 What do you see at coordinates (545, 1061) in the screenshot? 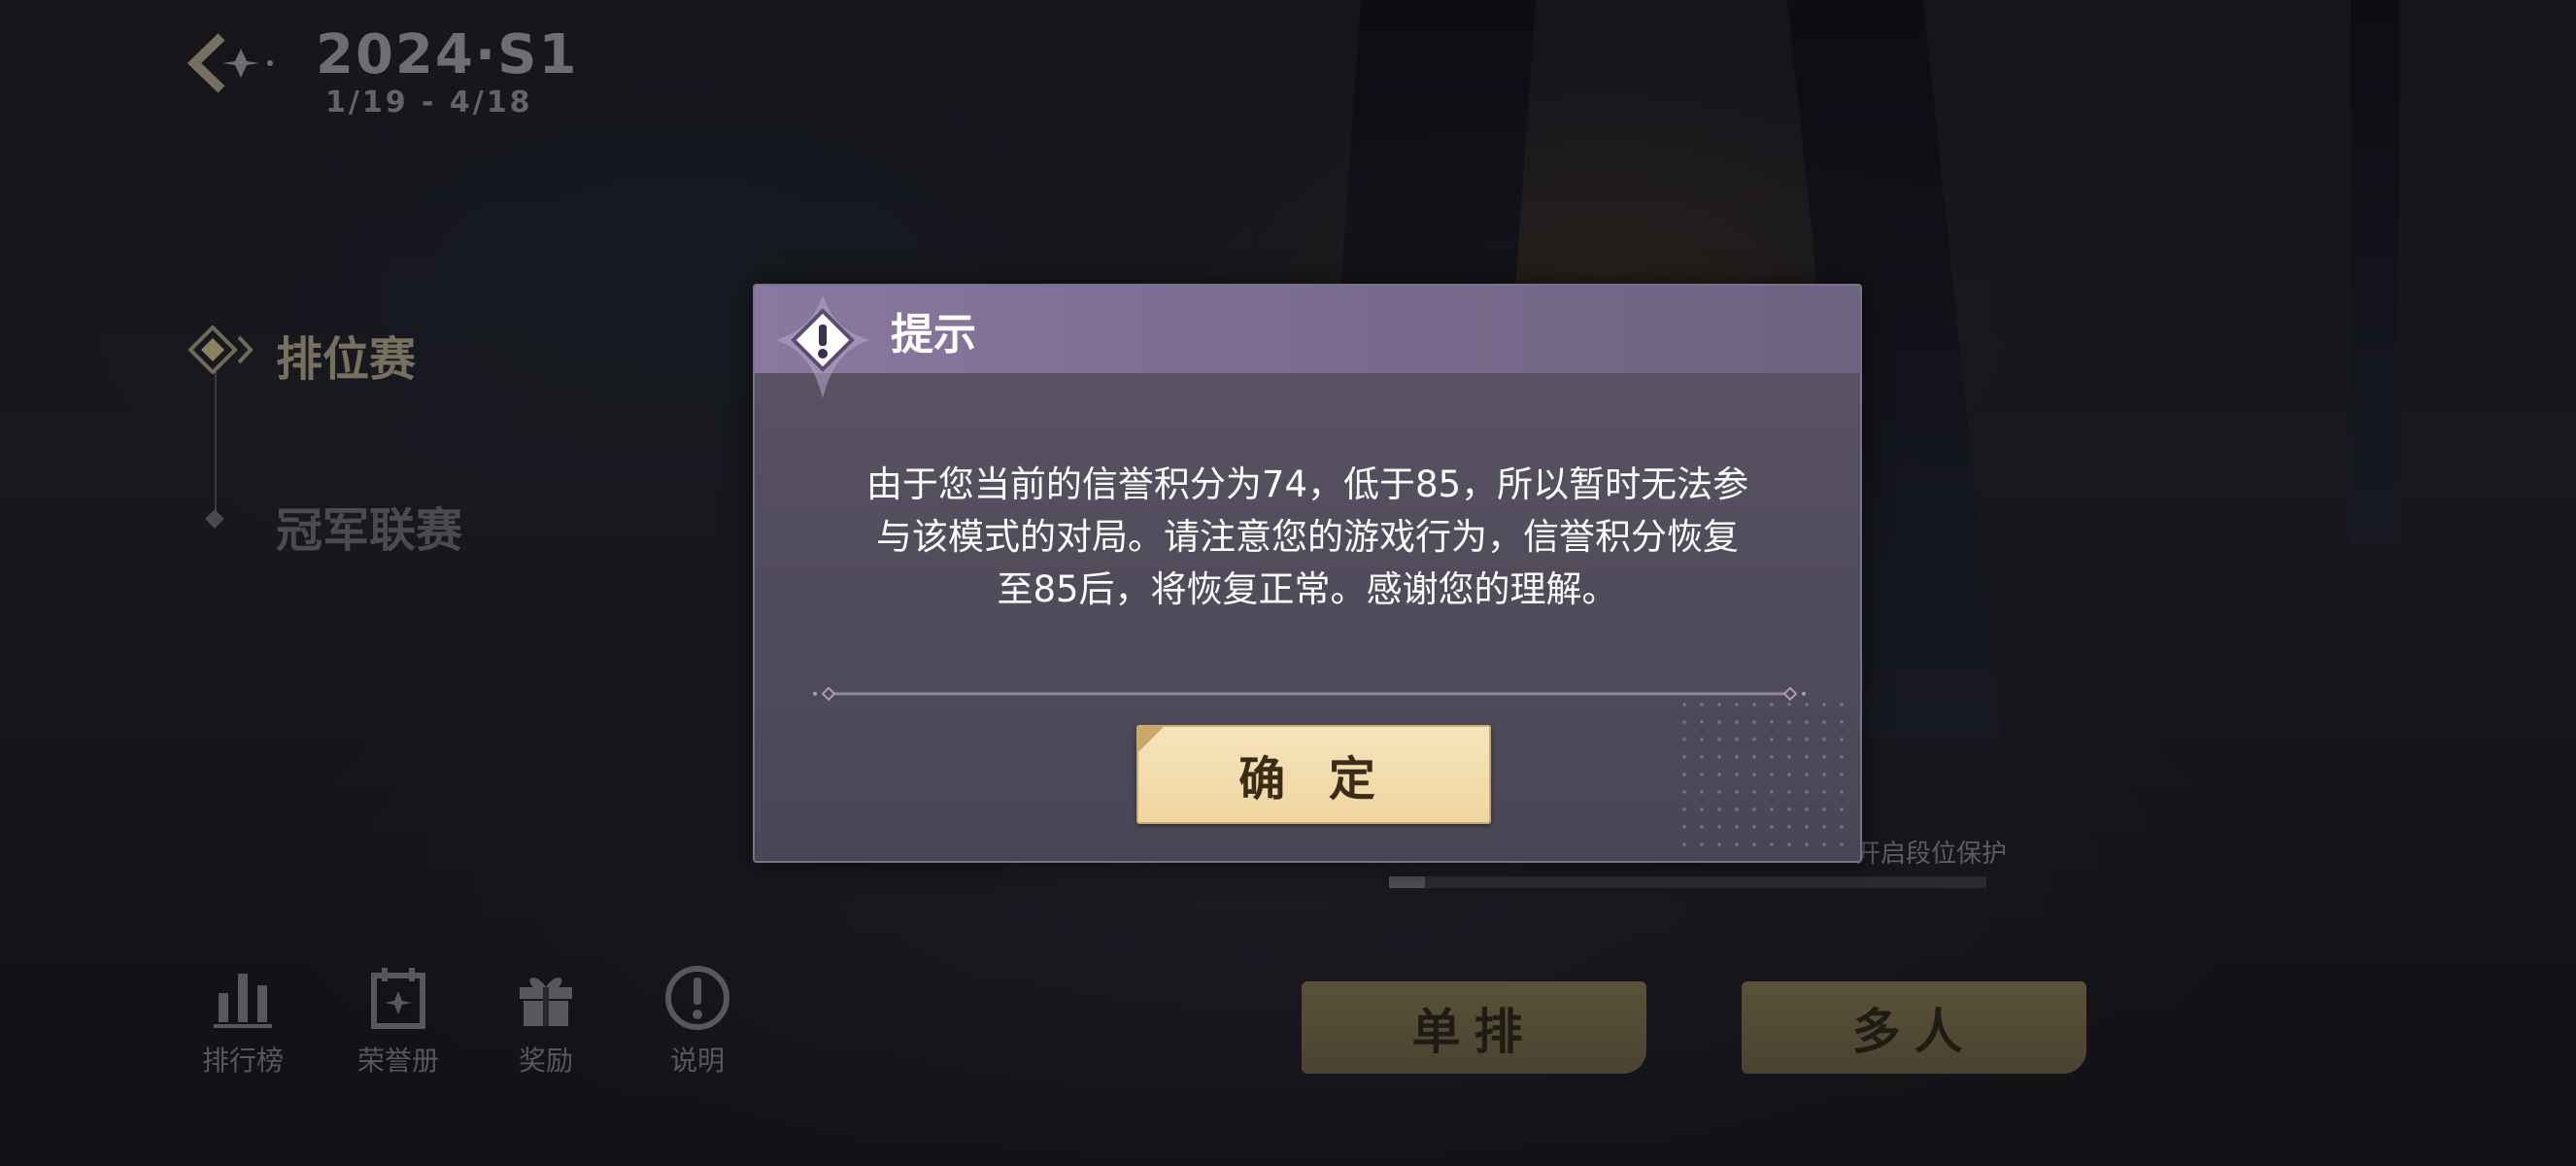
I see `rewards-label: 奖励` at bounding box center [545, 1061].